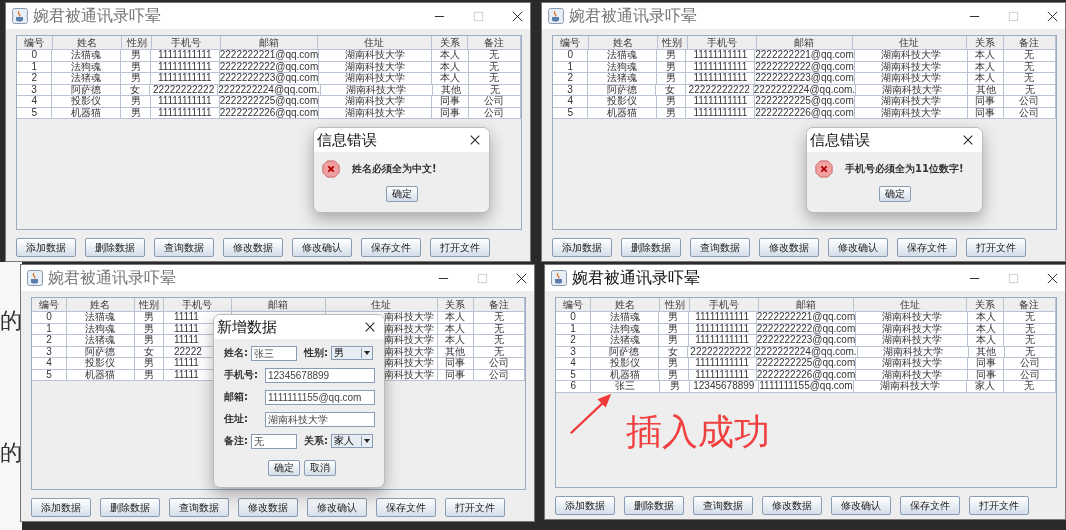 This screenshot has height=530, width=1066. I want to click on cup-icon, so click(35, 278).